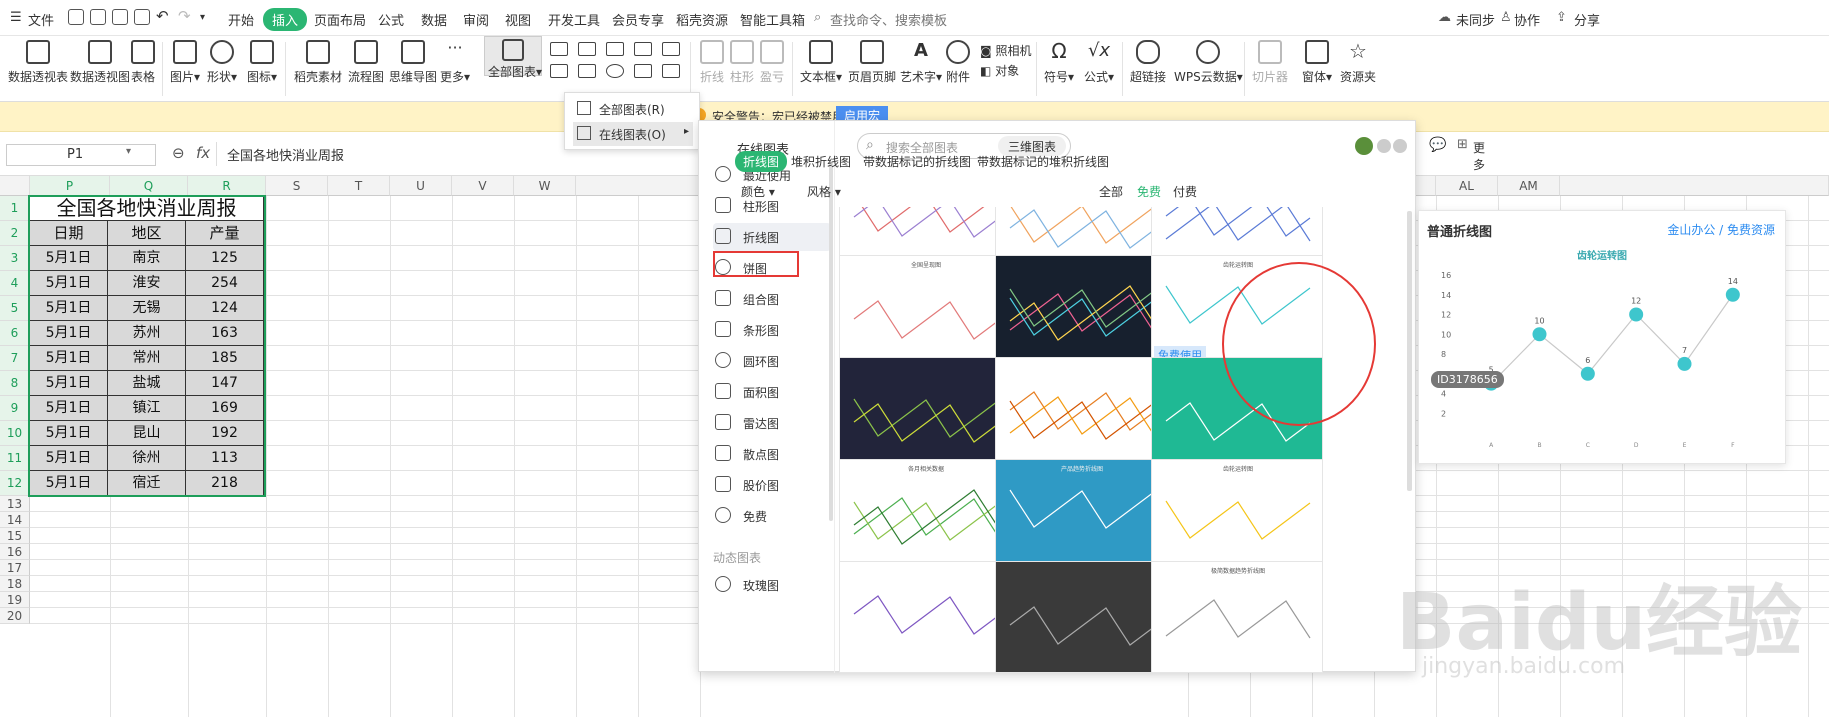 Image resolution: width=1829 pixels, height=717 pixels. I want to click on object-button: ◧ 对象, so click(999, 70).